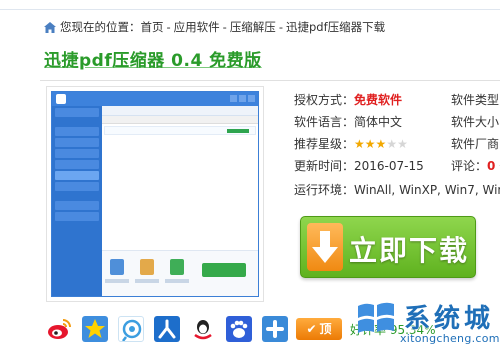  What do you see at coordinates (197, 27) in the screenshot?
I see `breadcrumb-apps: 应用软件` at bounding box center [197, 27].